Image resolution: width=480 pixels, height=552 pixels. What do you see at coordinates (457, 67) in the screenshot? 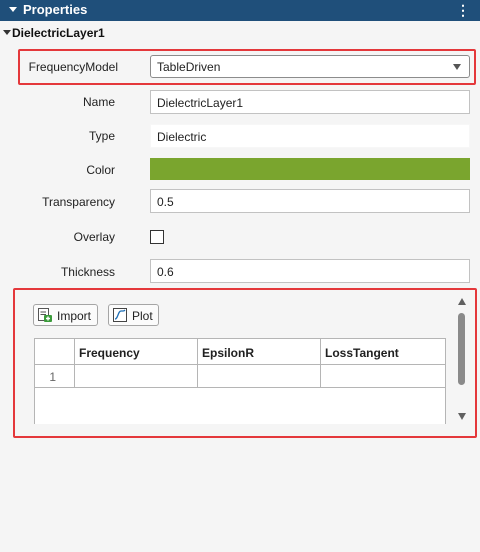
I see `dropdown-arrow-icon` at bounding box center [457, 67].